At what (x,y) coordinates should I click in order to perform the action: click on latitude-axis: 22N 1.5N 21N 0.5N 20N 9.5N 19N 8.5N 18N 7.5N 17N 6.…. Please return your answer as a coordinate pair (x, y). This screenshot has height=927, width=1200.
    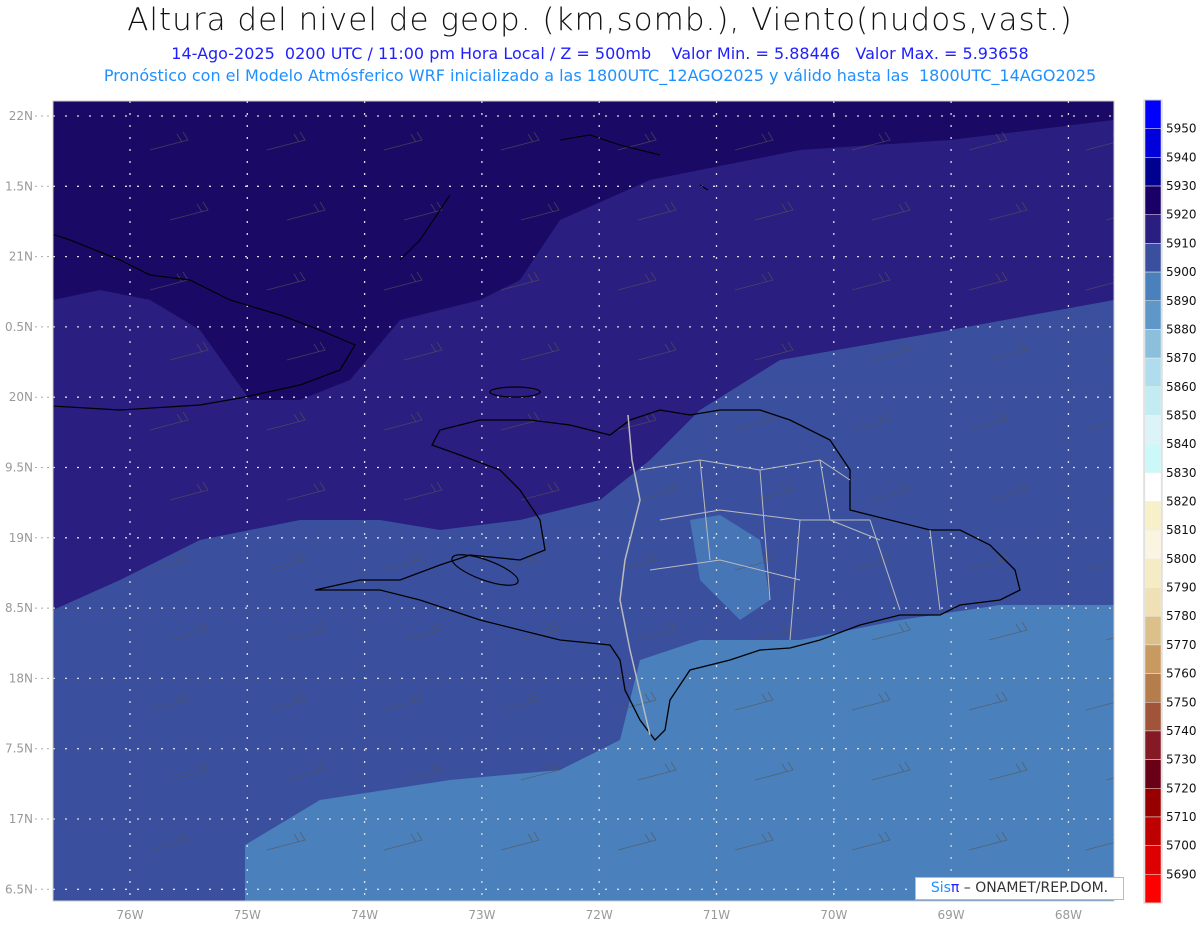
    Looking at the image, I should click on (29, 502).